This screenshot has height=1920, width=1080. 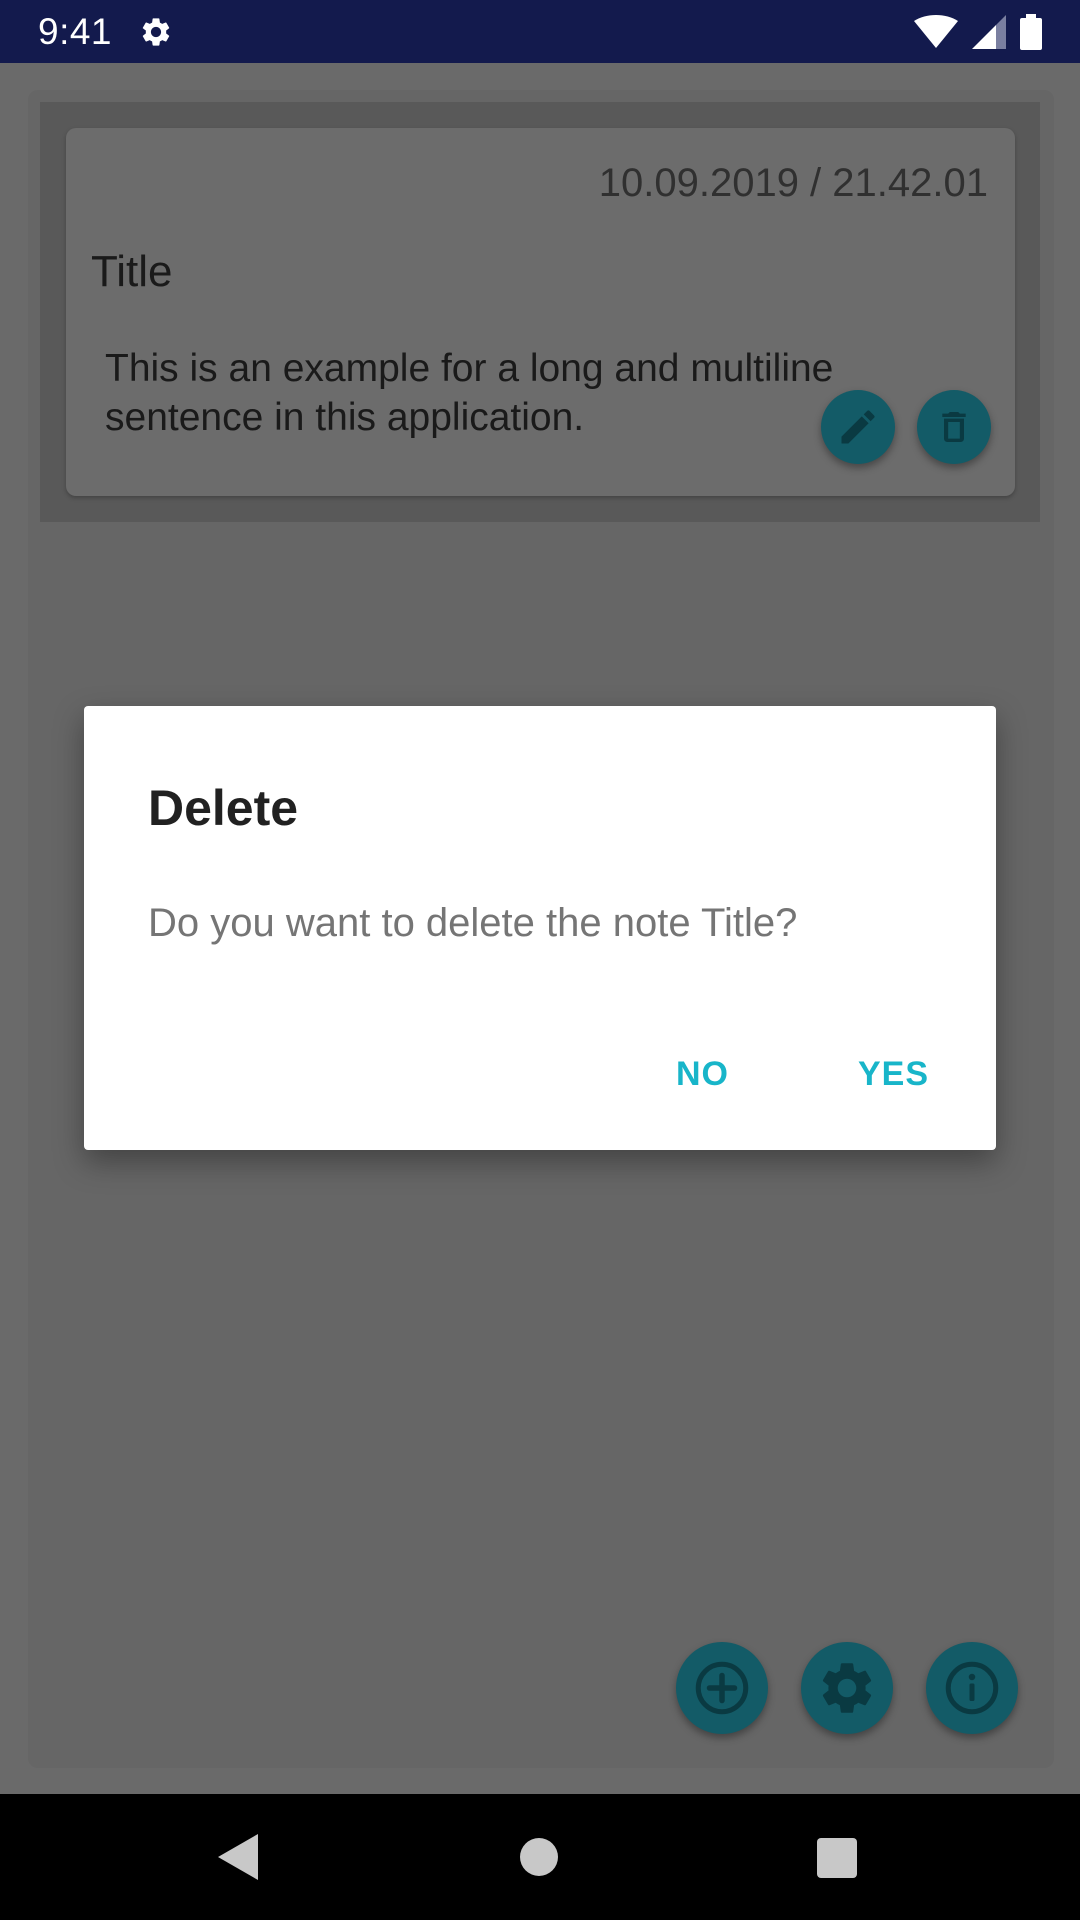 I want to click on info-button, so click(x=972, y=1688).